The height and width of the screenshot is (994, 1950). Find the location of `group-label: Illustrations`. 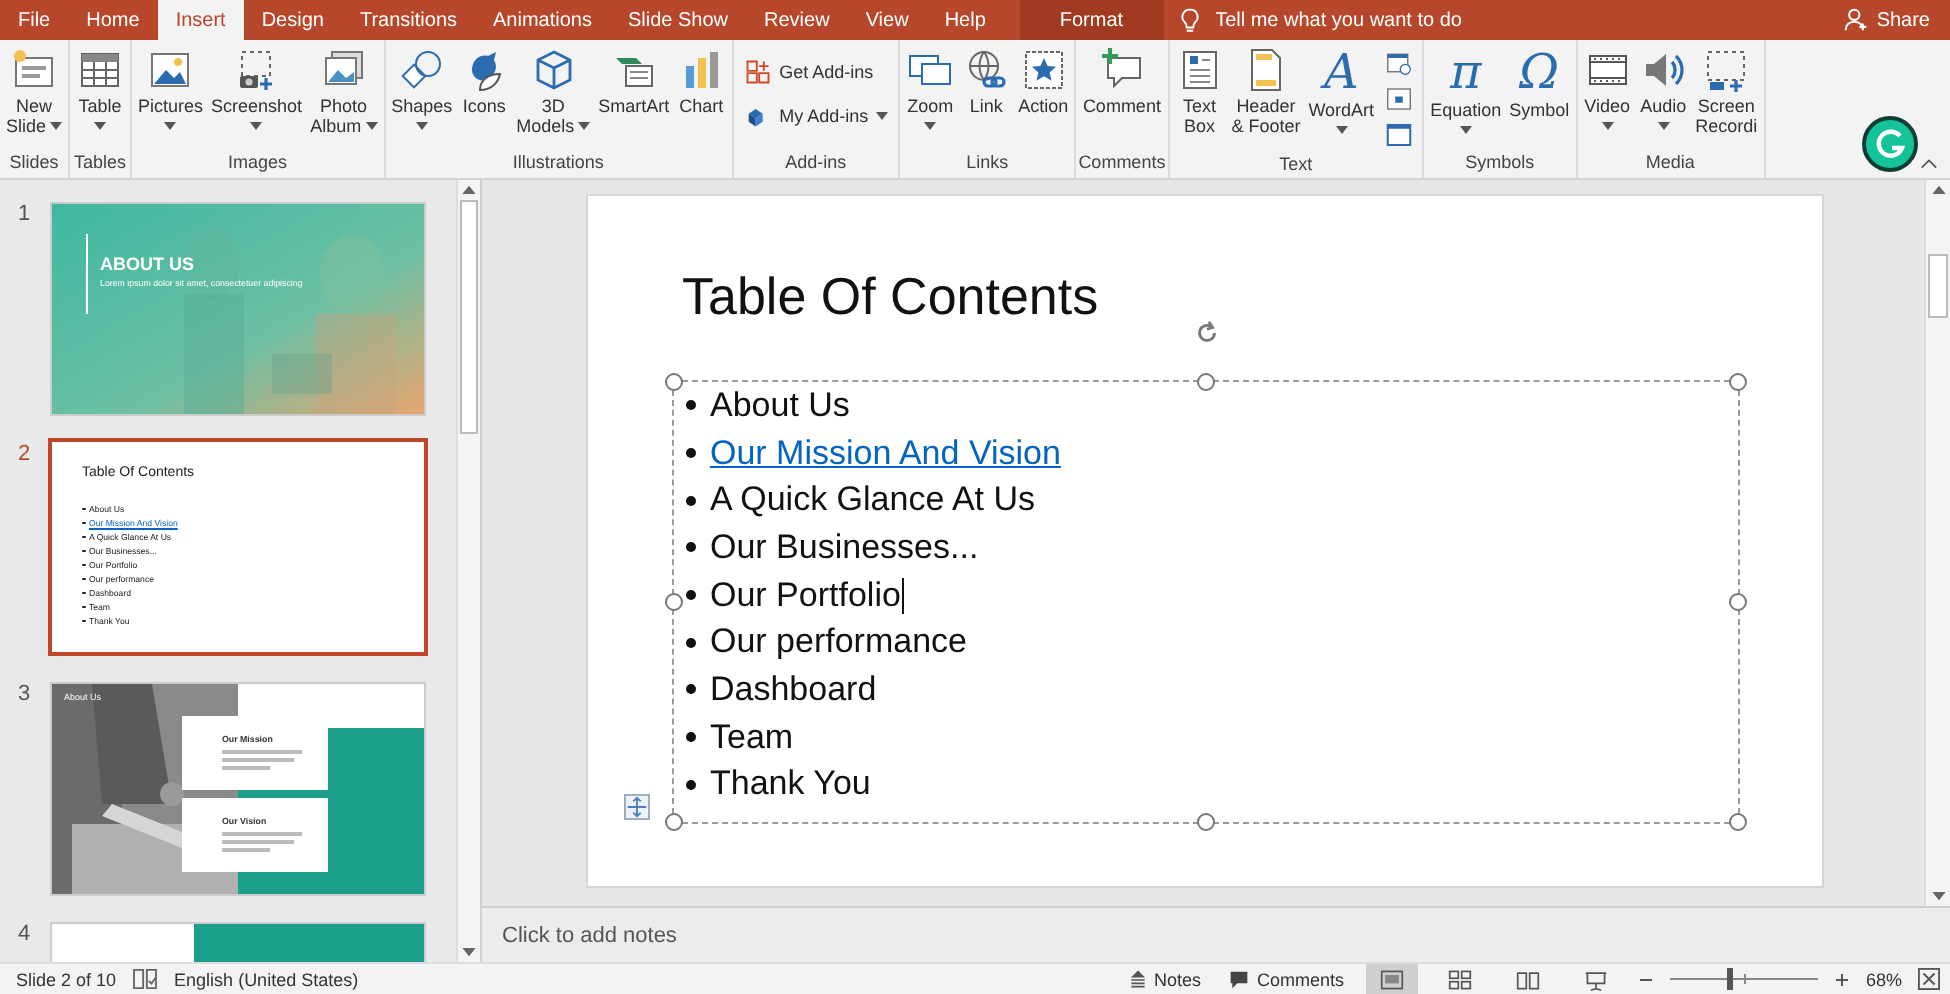

group-label: Illustrations is located at coordinates (558, 164).